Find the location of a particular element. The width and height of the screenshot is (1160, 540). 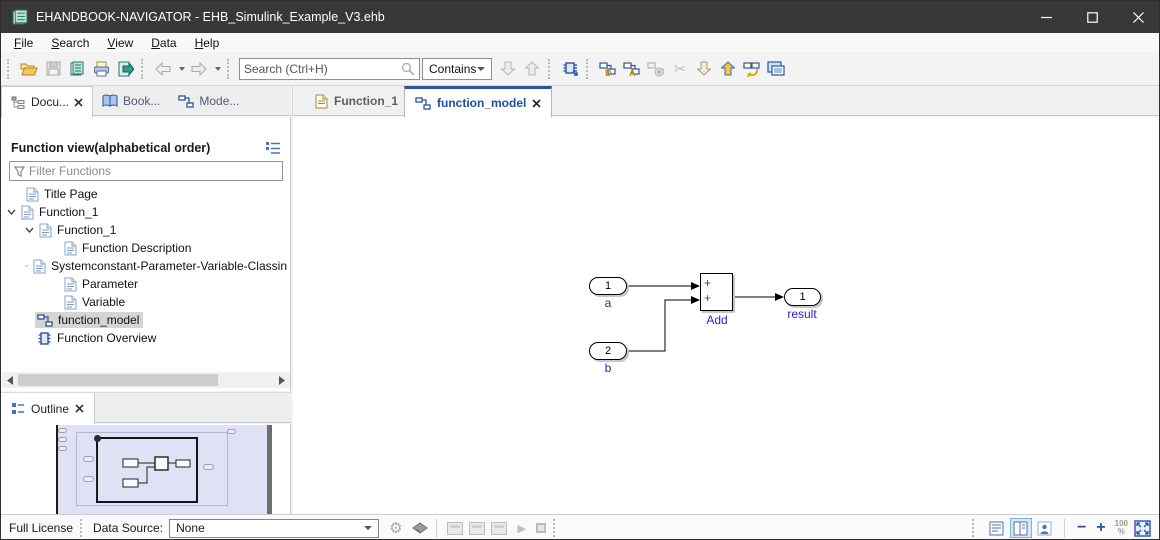

start-measurement-icon: ▶ is located at coordinates (522, 528).